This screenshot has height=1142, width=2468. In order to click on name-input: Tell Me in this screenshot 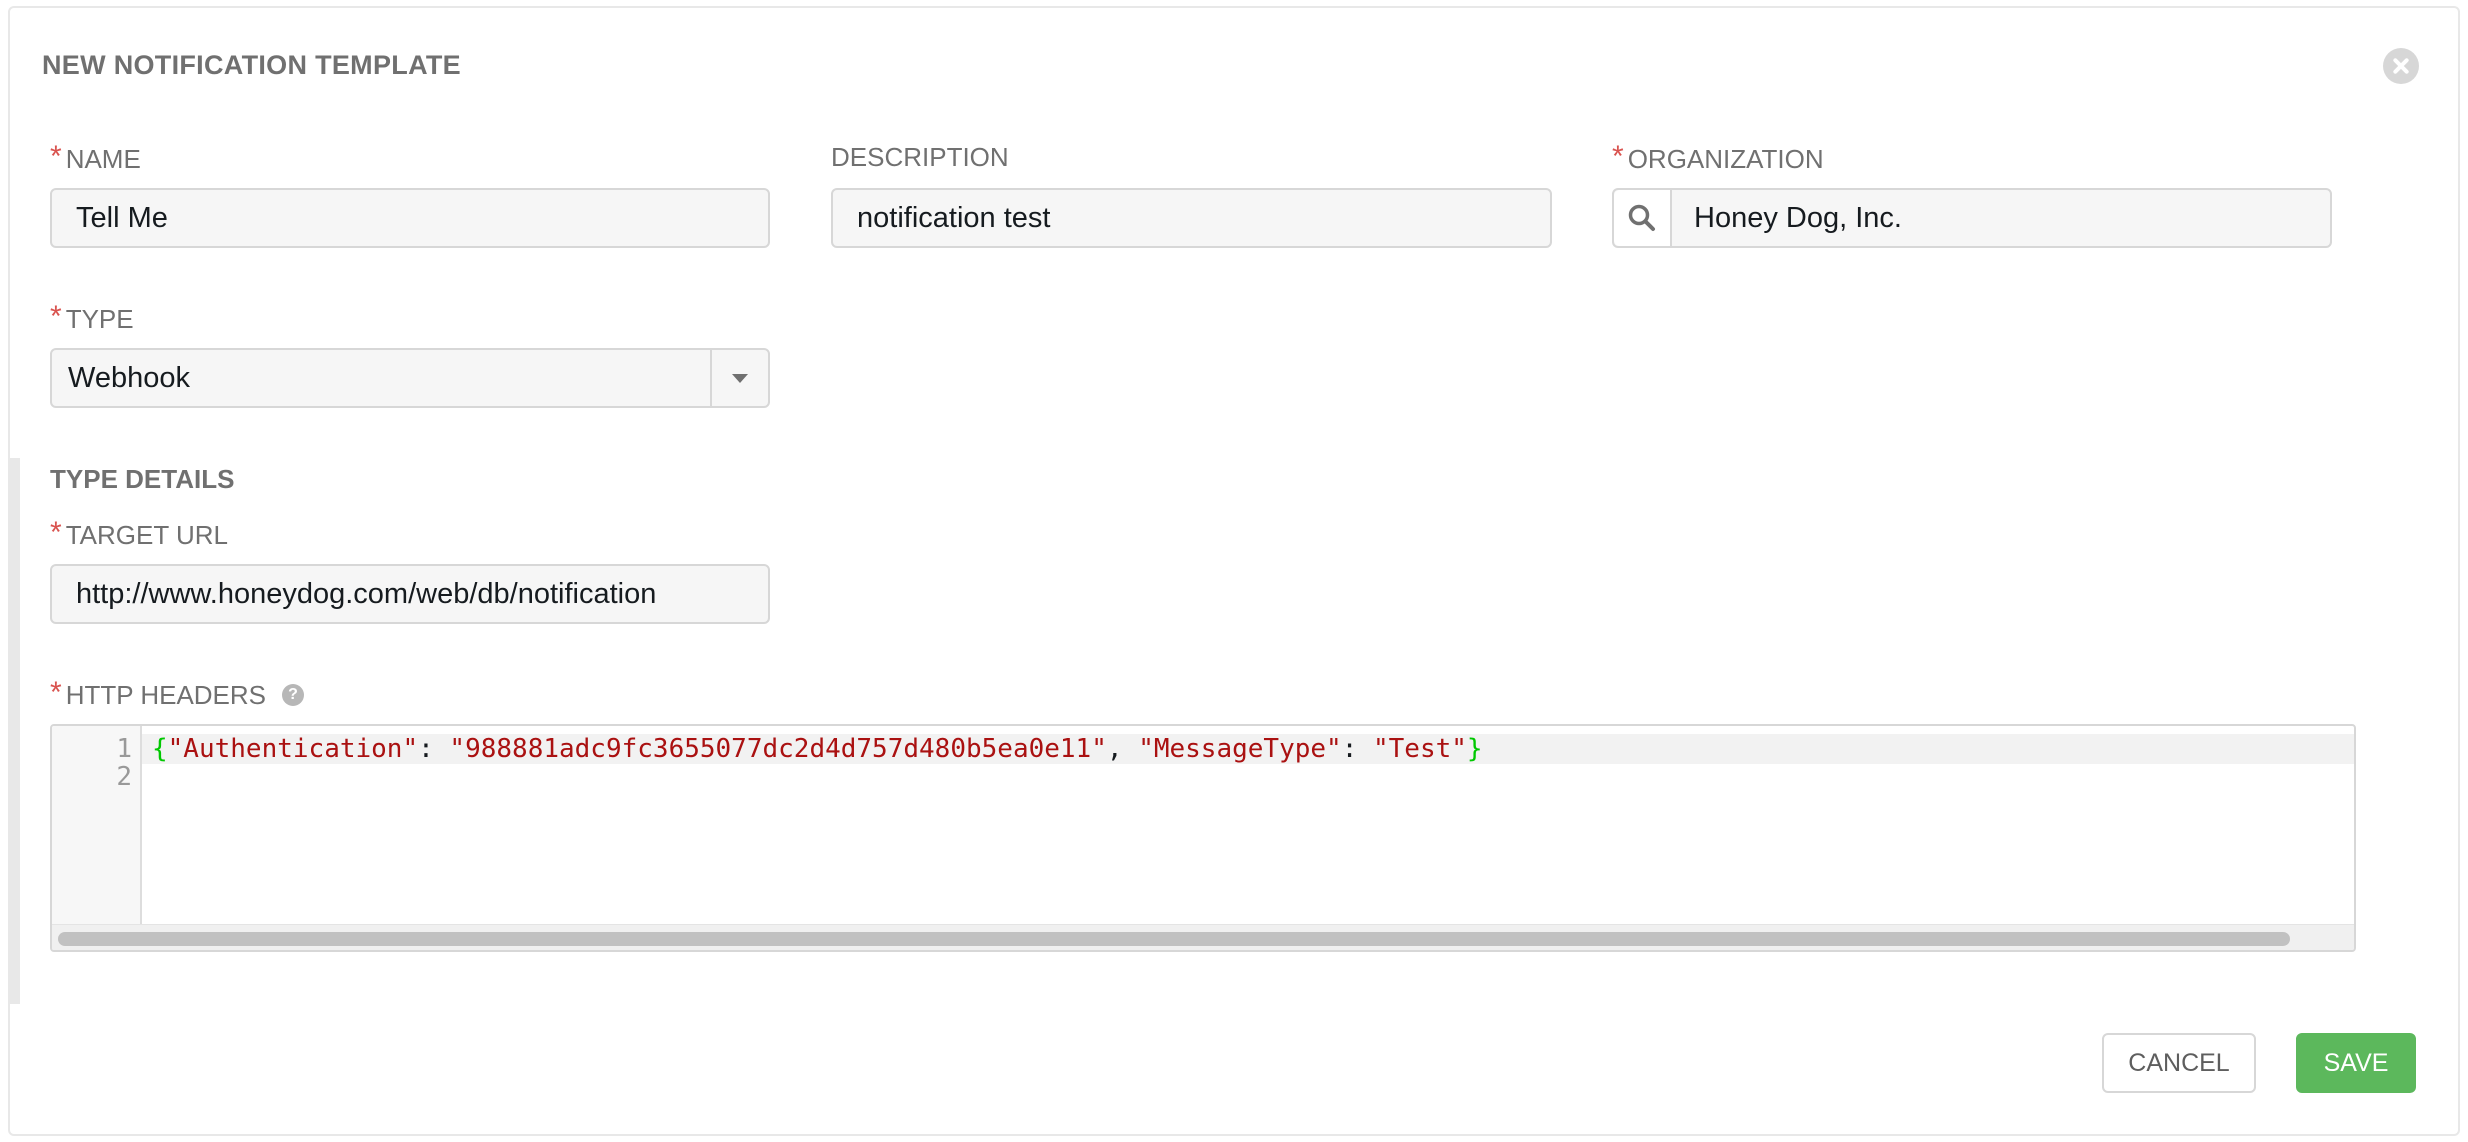, I will do `click(410, 218)`.